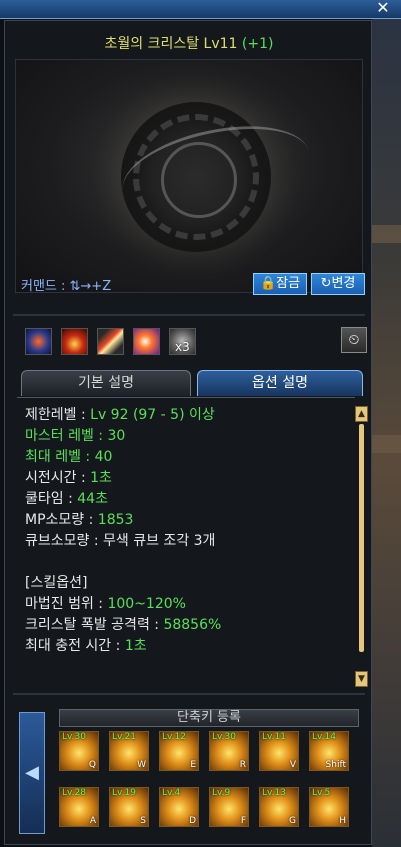 The height and width of the screenshot is (847, 401). What do you see at coordinates (75, 436) in the screenshot?
I see `master-level-line: 마스터 레벨 : 30` at bounding box center [75, 436].